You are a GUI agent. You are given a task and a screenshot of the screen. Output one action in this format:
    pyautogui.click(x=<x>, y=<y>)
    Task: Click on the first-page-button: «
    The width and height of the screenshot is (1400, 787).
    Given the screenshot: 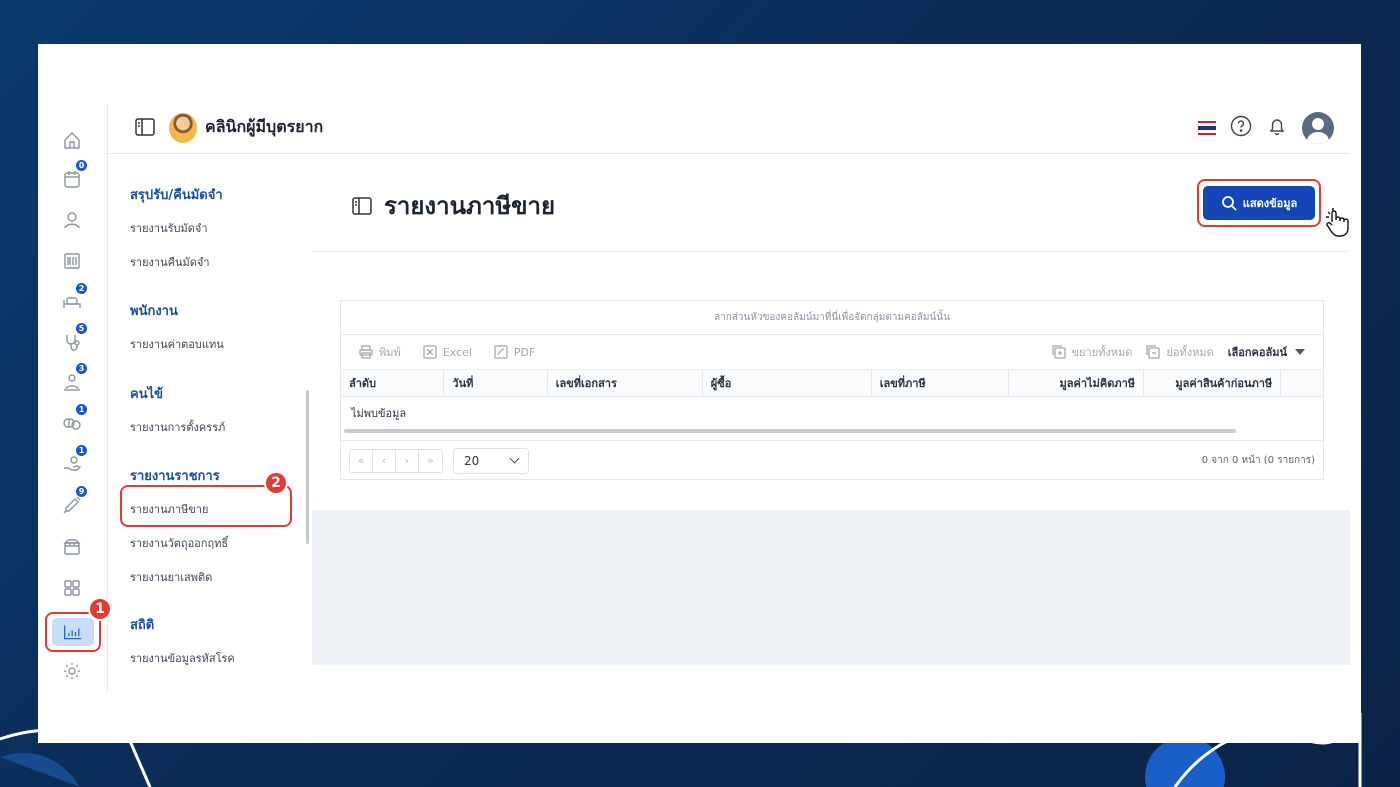 What is the action you would take?
    pyautogui.click(x=361, y=460)
    